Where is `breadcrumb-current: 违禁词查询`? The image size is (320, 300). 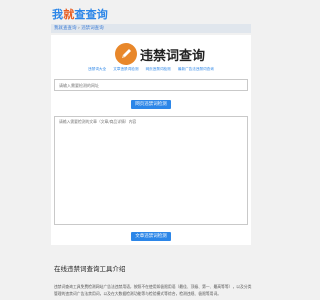 breadcrumb-current: 违禁词查询 is located at coordinates (92, 28).